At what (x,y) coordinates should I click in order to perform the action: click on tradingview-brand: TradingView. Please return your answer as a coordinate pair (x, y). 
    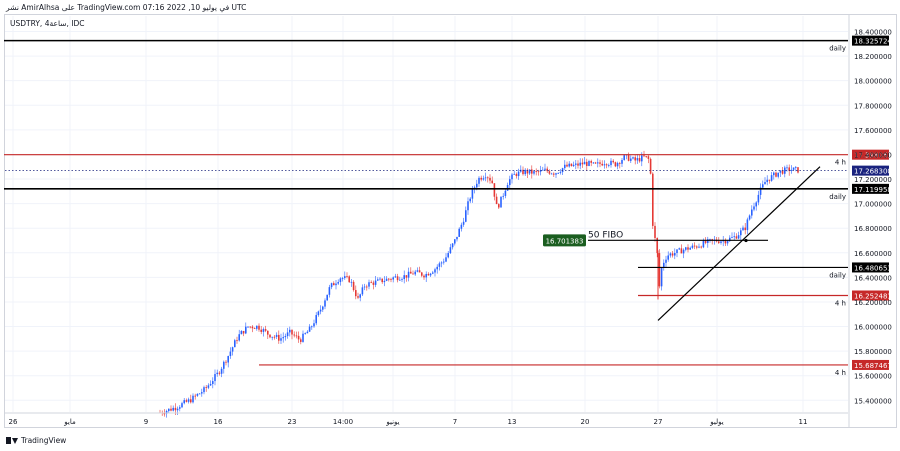
    Looking at the image, I should click on (36, 440).